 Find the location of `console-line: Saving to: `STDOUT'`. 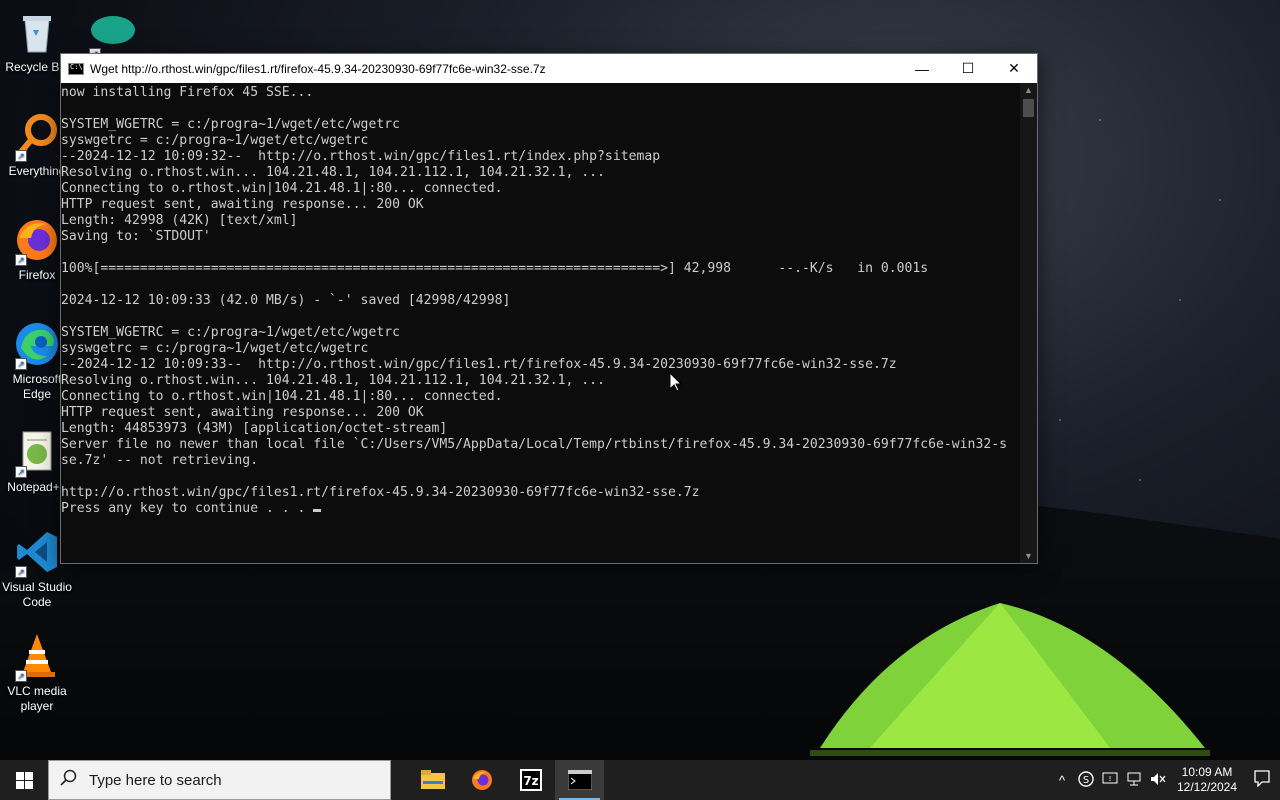

console-line: Saving to: `STDOUT' is located at coordinates (136, 236).